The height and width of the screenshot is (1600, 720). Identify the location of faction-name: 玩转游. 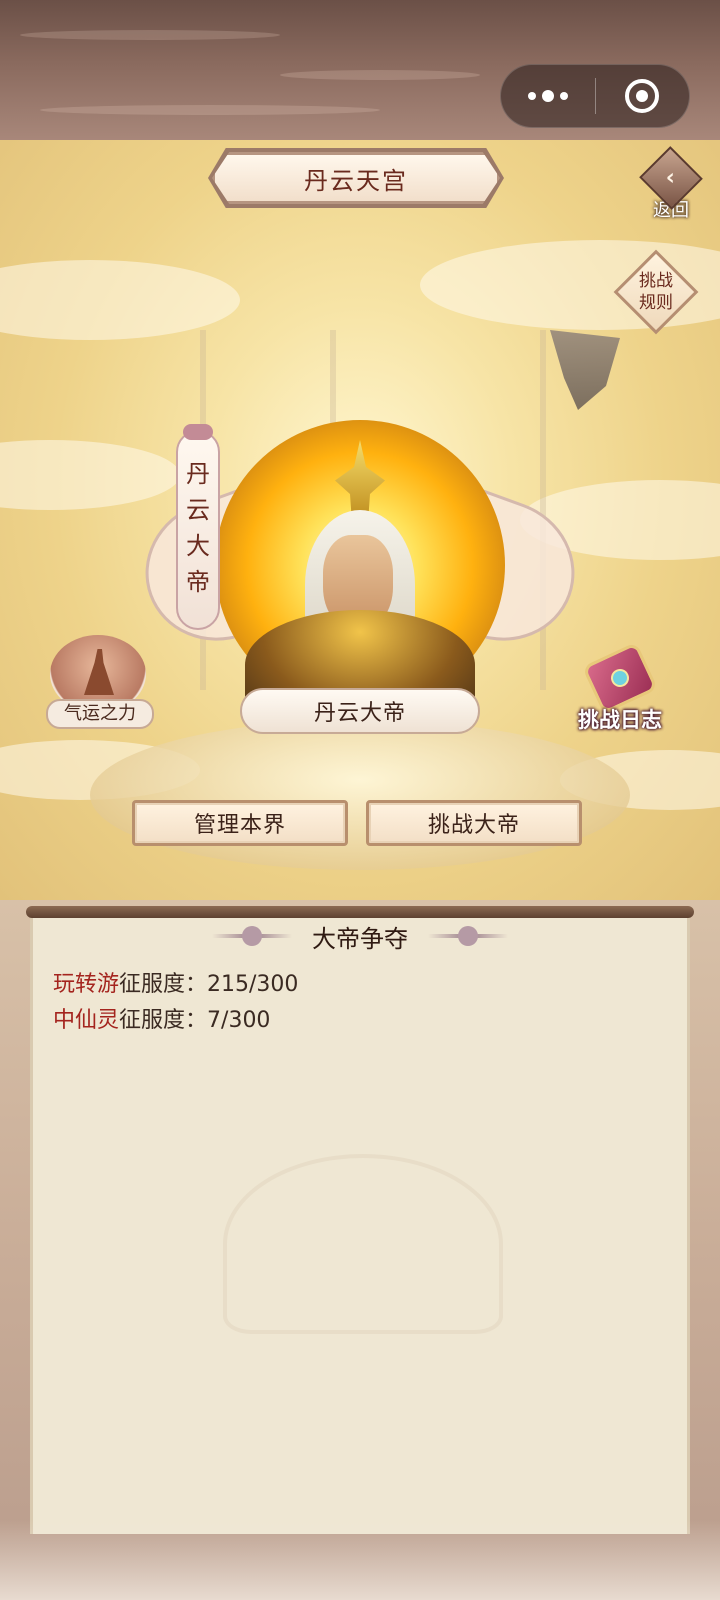
(86, 984).